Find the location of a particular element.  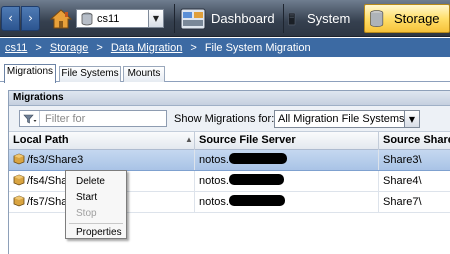

cell-source-share: Share7\ is located at coordinates (414, 202).